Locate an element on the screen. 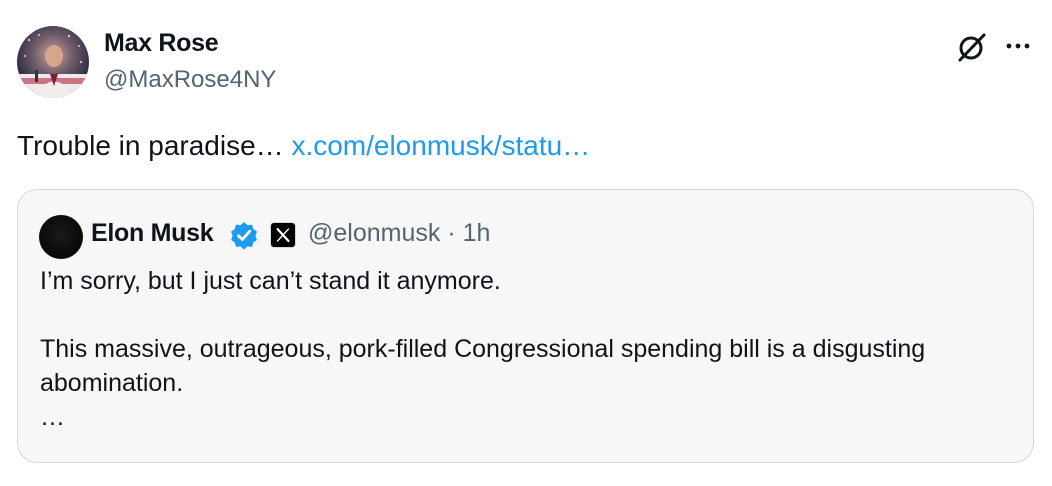  author-avatar is located at coordinates (53, 62).